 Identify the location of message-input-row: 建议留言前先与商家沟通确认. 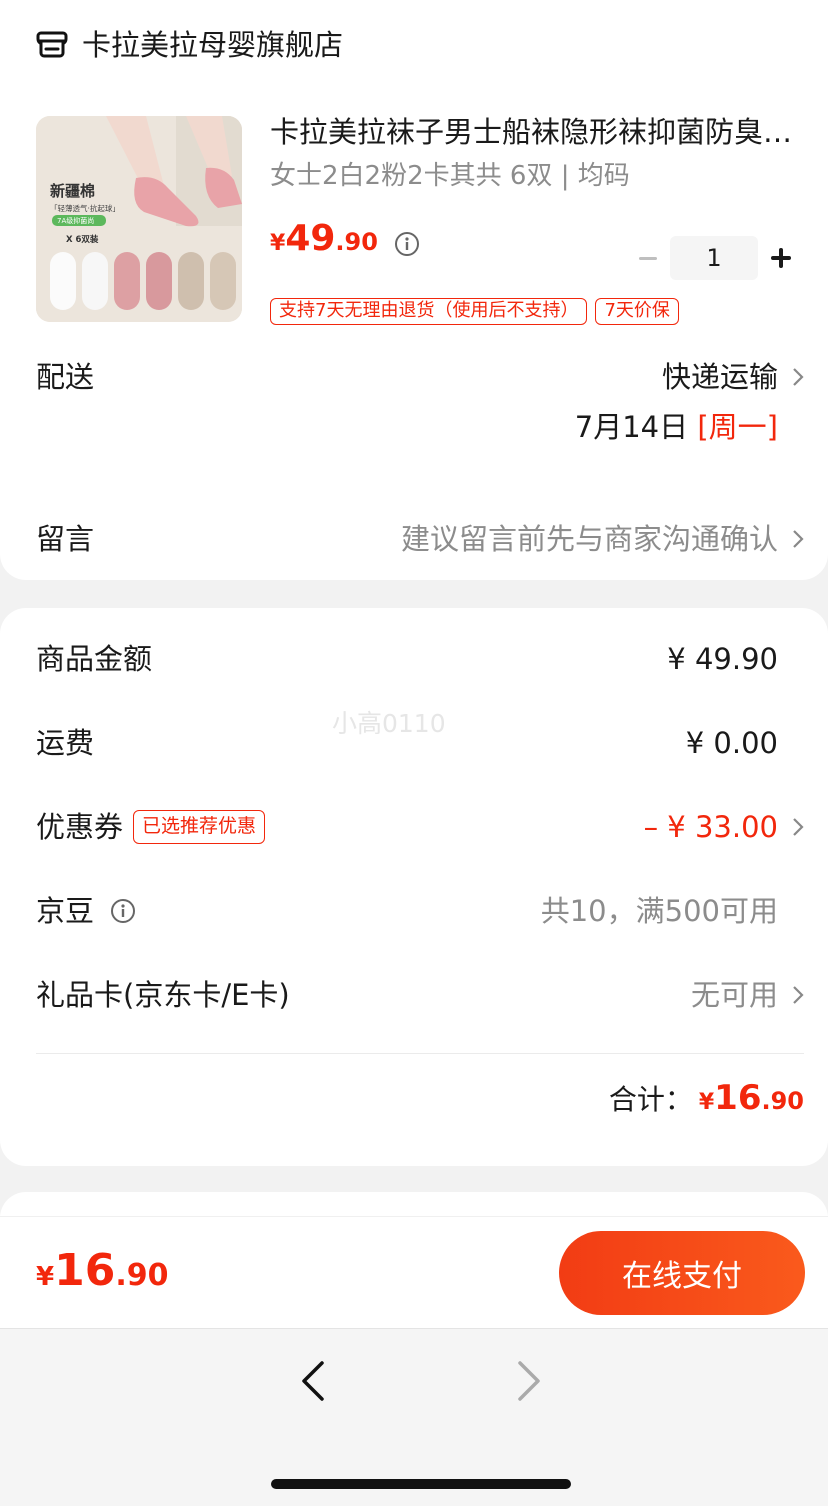
(602, 539).